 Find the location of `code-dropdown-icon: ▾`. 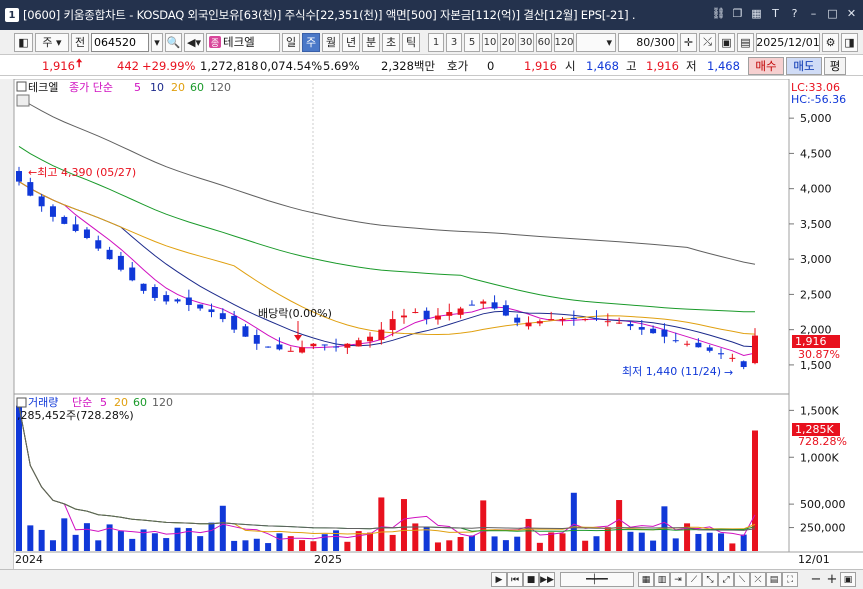

code-dropdown-icon: ▾ is located at coordinates (157, 42).